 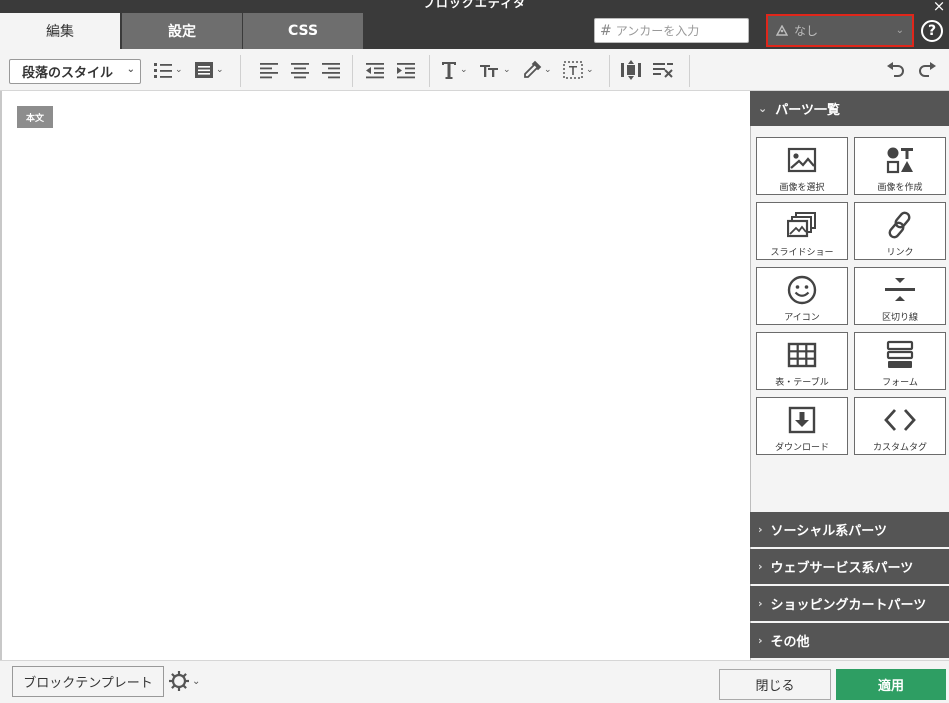 What do you see at coordinates (849, 108) in the screenshot?
I see `parts-list-header: ⌄ パーツ一覧` at bounding box center [849, 108].